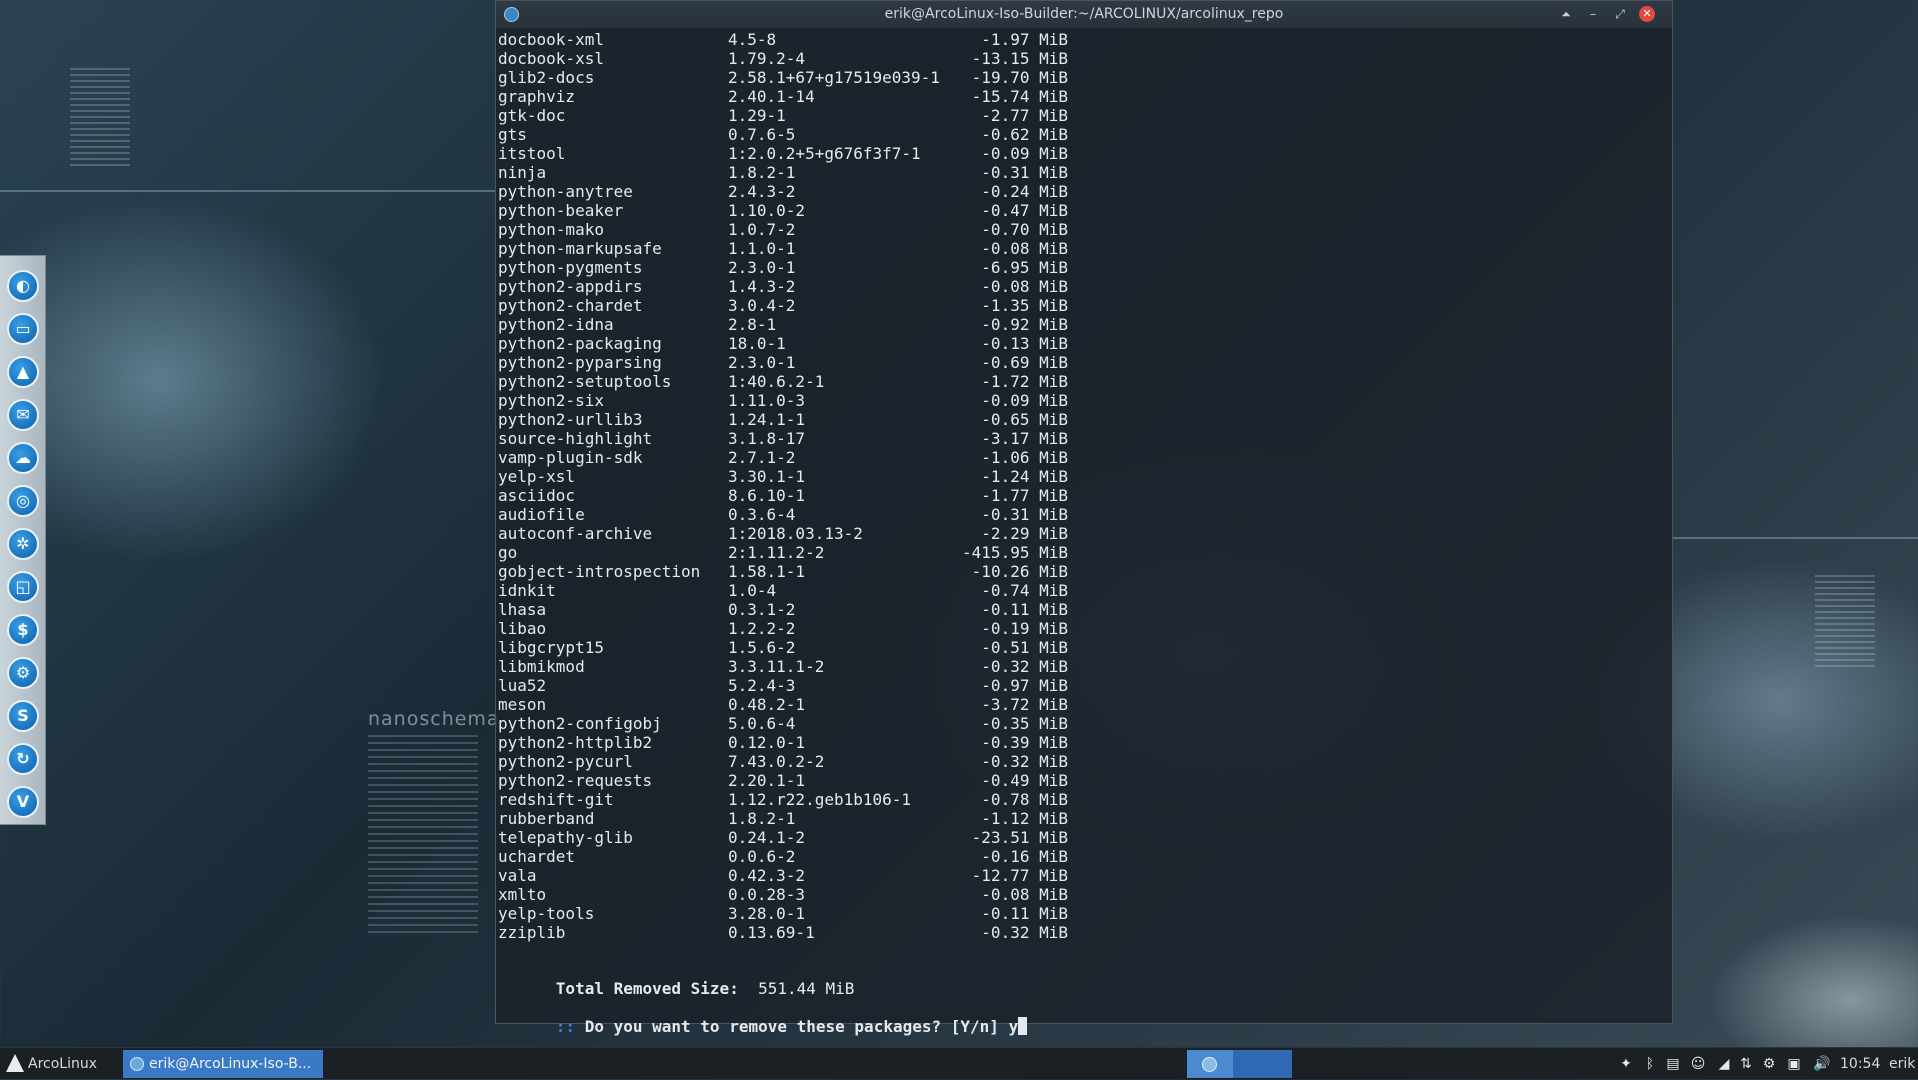 The image size is (1918, 1080). I want to click on package-size: -0.51 MiB, so click(1024, 647).